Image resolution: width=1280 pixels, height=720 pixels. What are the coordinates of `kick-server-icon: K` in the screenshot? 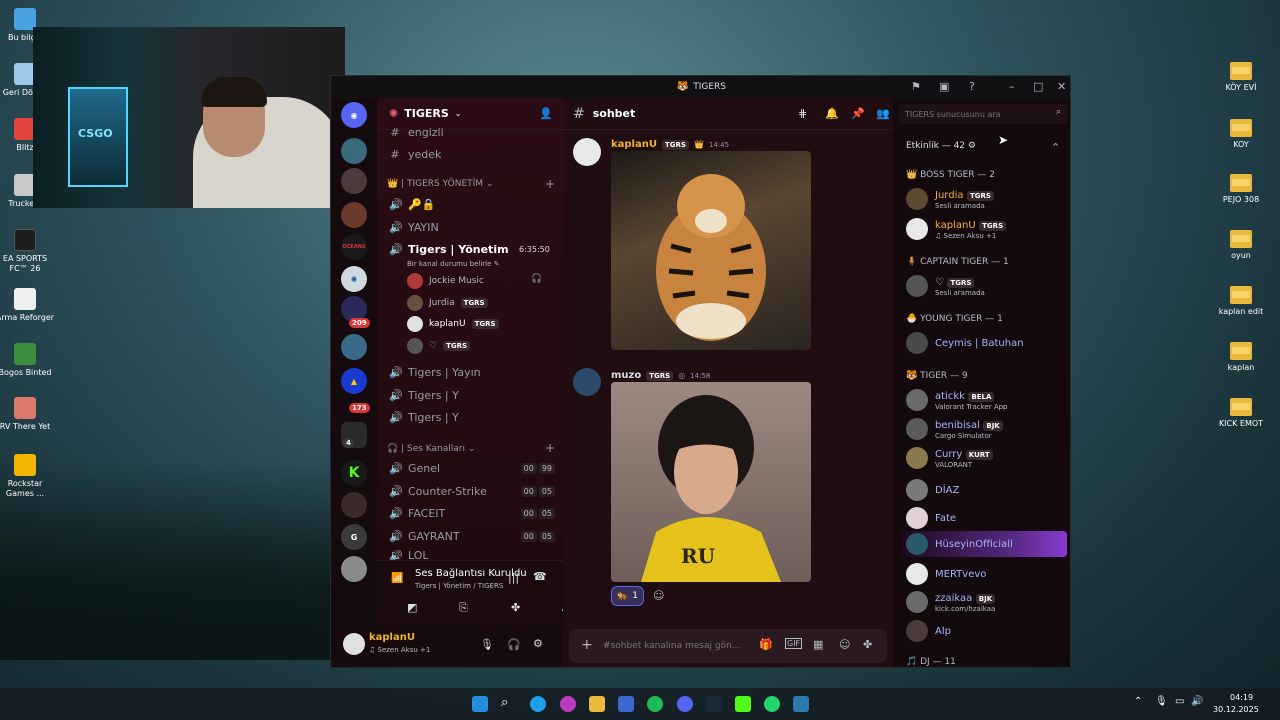 It's located at (354, 473).